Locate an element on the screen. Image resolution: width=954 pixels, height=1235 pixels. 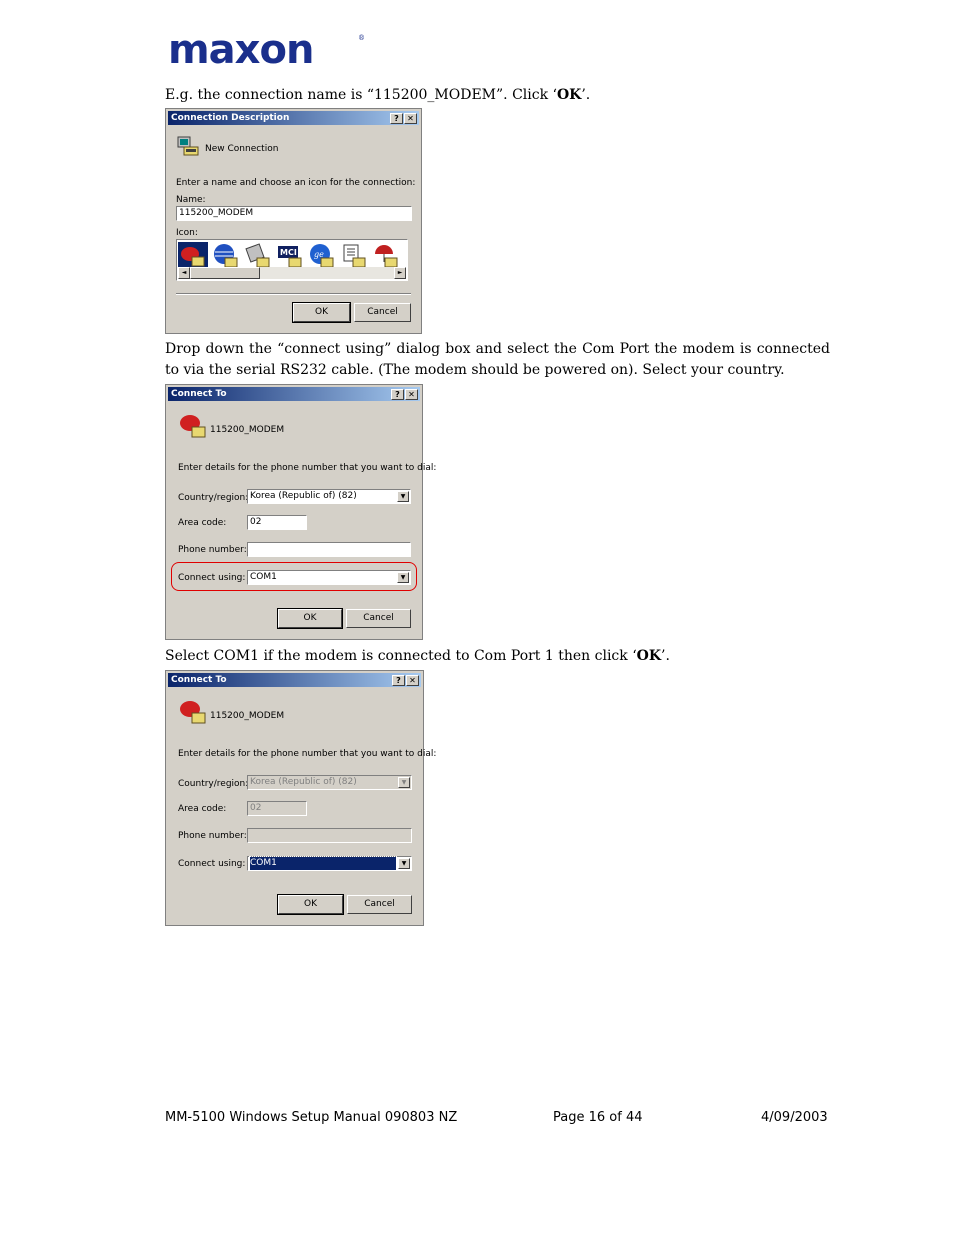
mci-icon: MCI is located at coordinates (290, 256).